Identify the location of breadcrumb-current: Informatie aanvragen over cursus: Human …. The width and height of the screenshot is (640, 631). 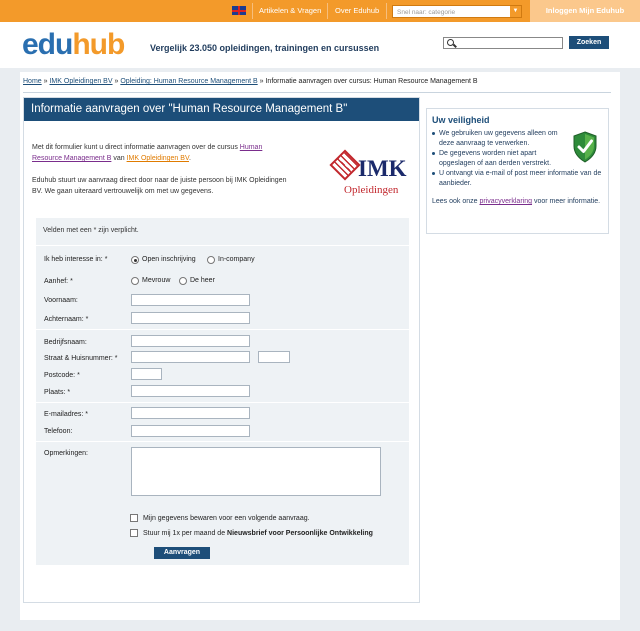
(371, 81).